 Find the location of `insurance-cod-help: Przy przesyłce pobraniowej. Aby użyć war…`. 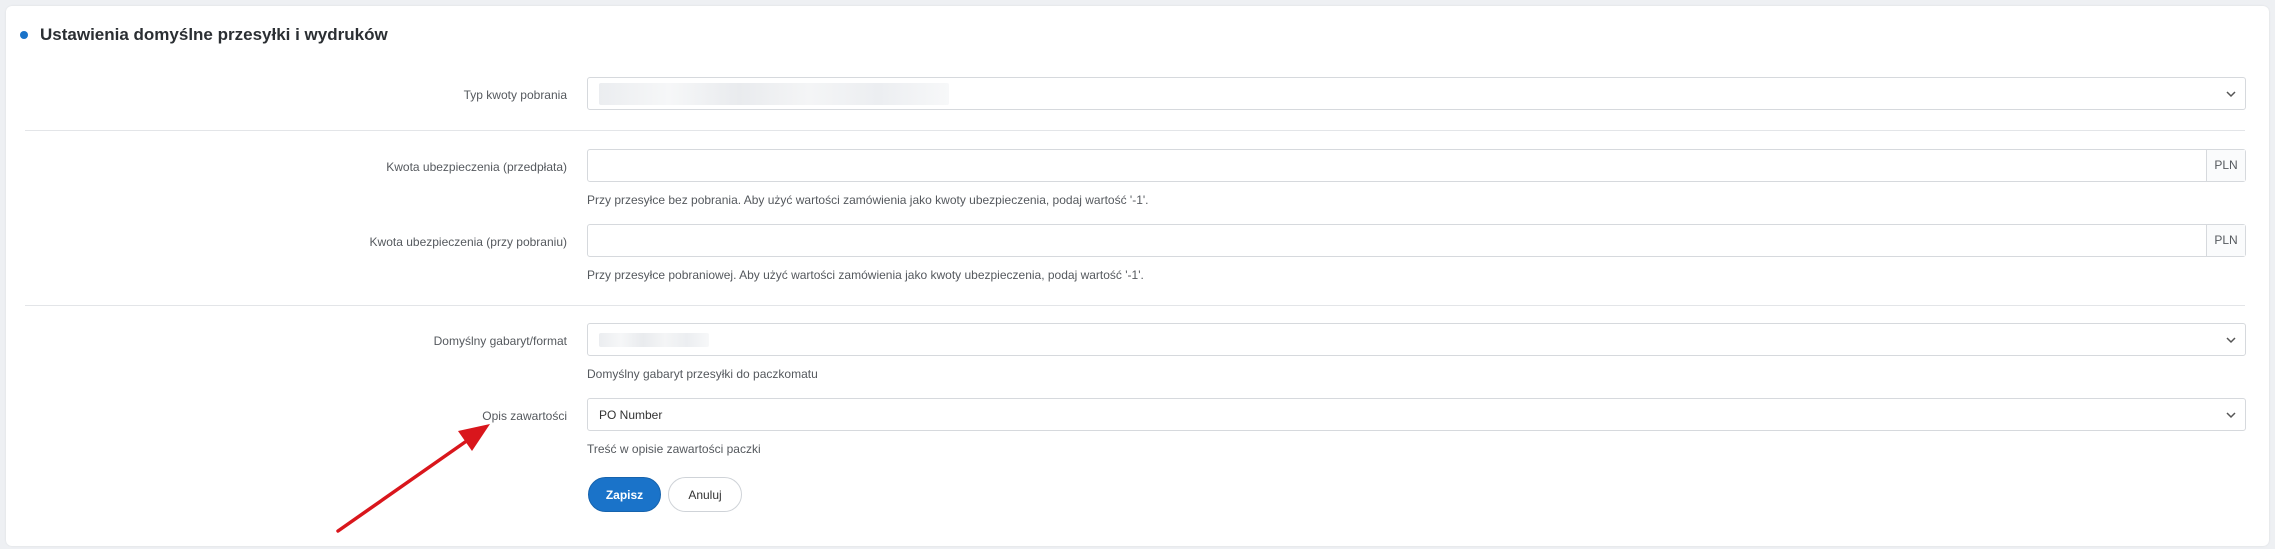

insurance-cod-help: Przy przesyłce pobraniowej. Aby użyć war… is located at coordinates (865, 275).